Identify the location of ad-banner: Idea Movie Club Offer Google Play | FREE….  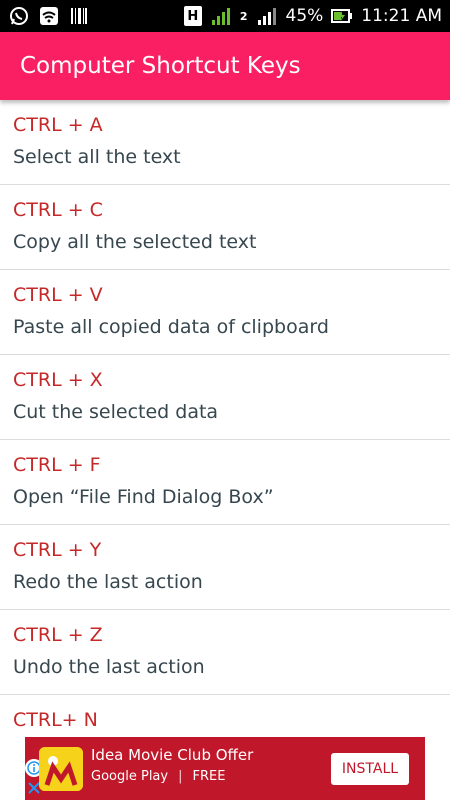
(225, 768).